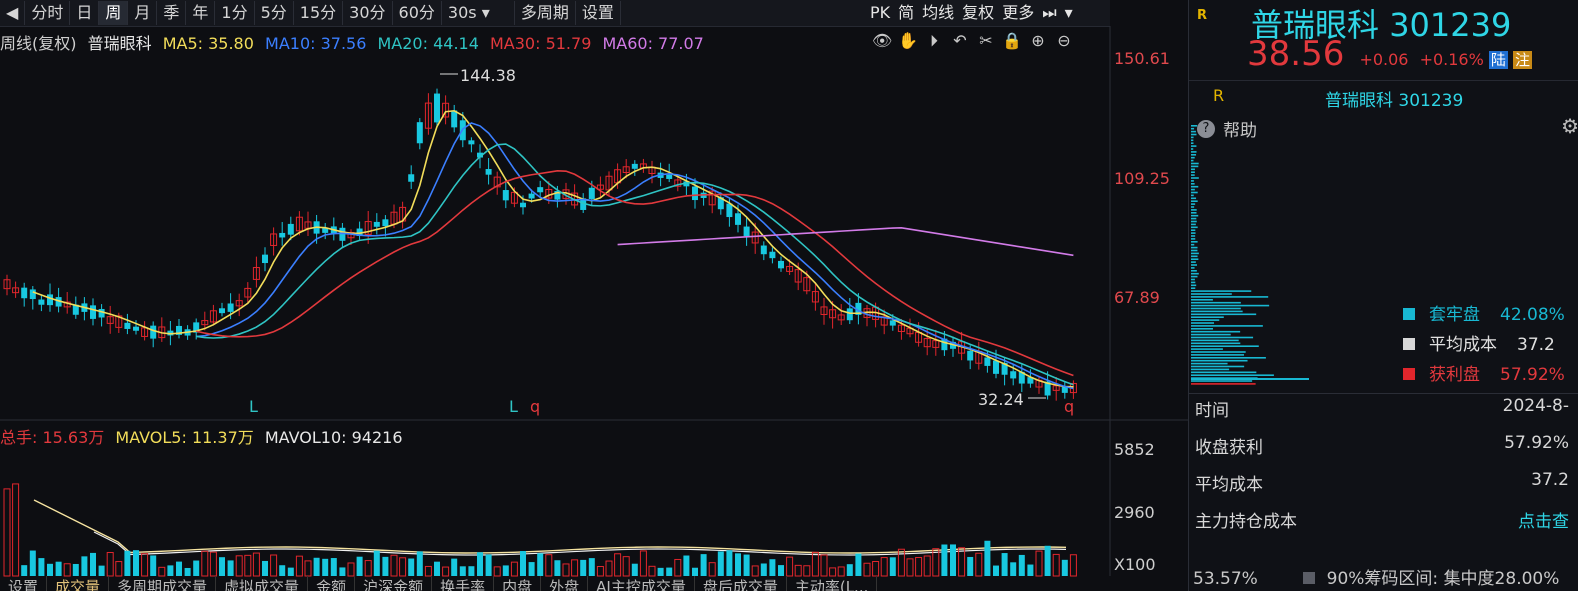  I want to click on chip-title: 普瑞眼科 301239, so click(1394, 98).